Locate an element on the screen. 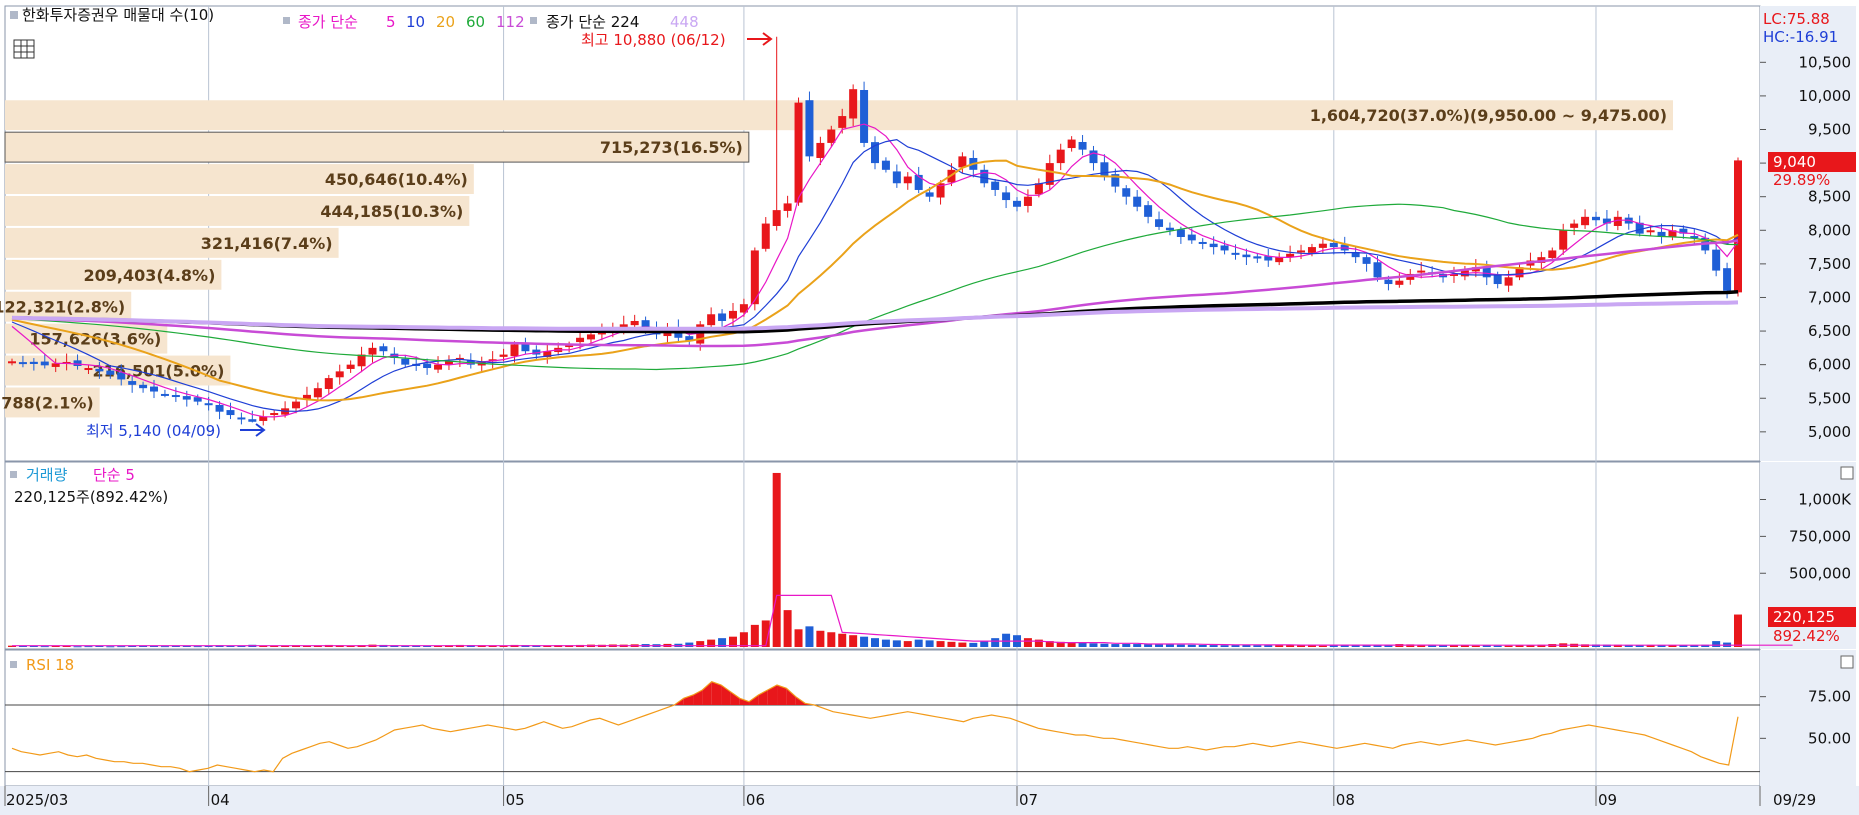 The image size is (1859, 815). legend-ma224-label: 종가 단순 224 is located at coordinates (592, 22).